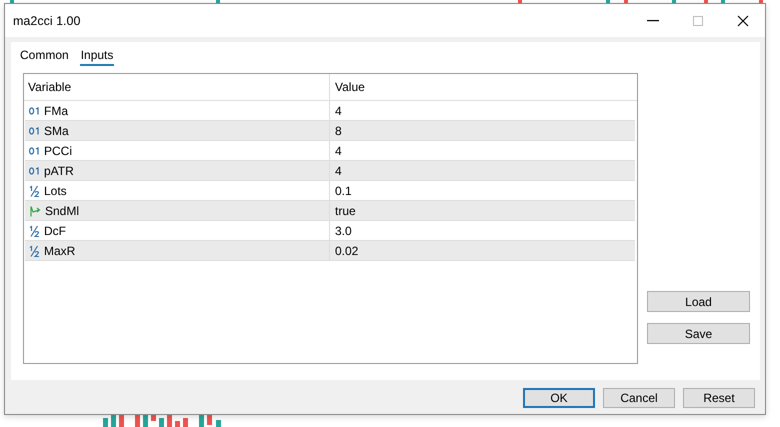 The height and width of the screenshot is (427, 780). Describe the element at coordinates (344, 250) in the screenshot. I see `value-cell: 0.02` at that location.